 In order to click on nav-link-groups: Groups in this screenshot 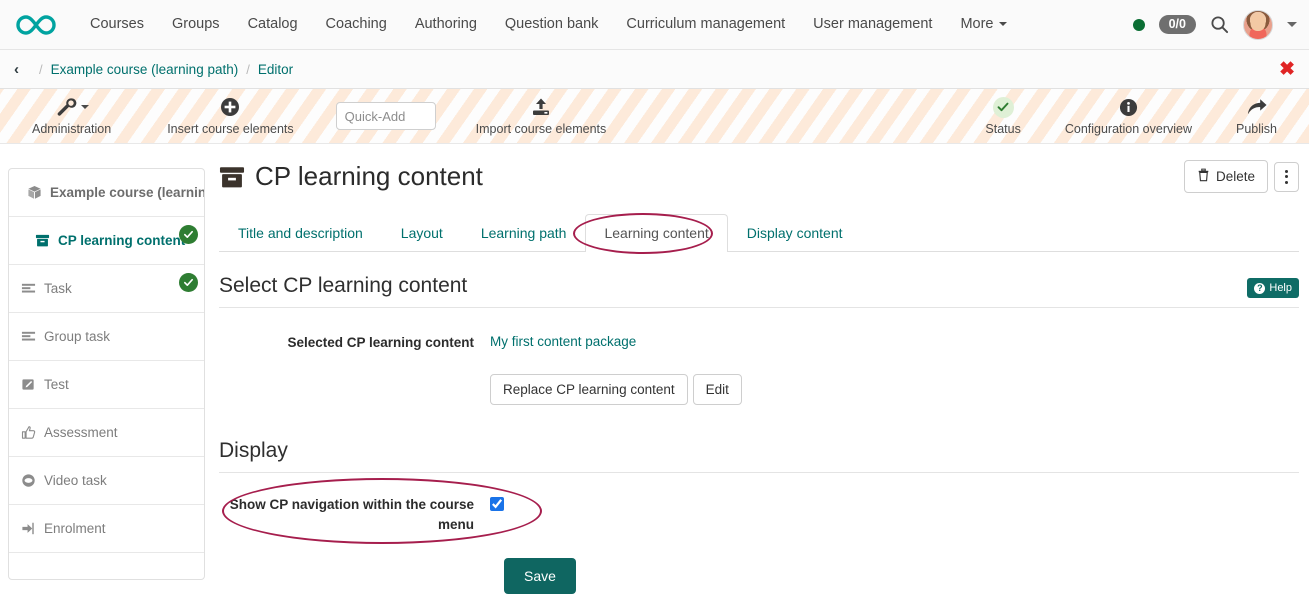, I will do `click(196, 24)`.